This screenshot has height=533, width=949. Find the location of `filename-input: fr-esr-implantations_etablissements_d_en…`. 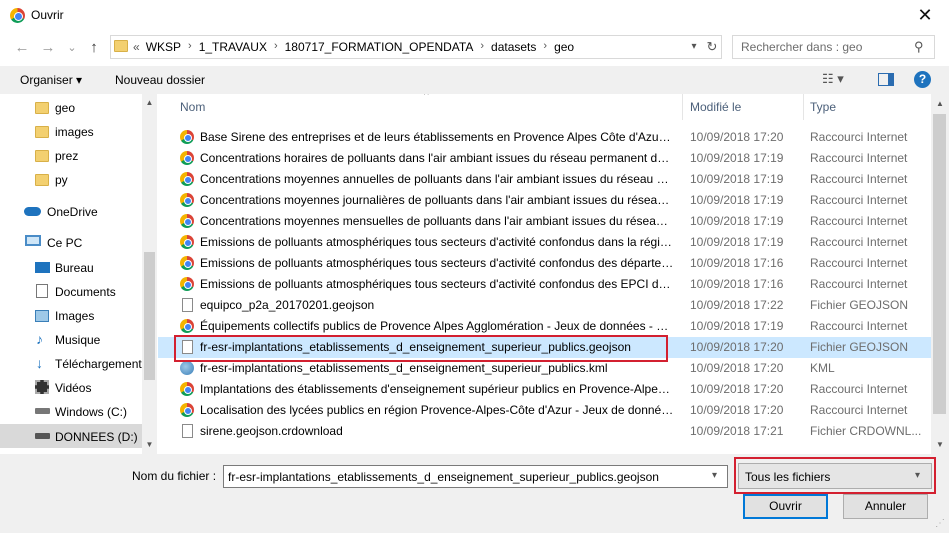

filename-input: fr-esr-implantations_etablissements_d_en… is located at coordinates (475, 476).